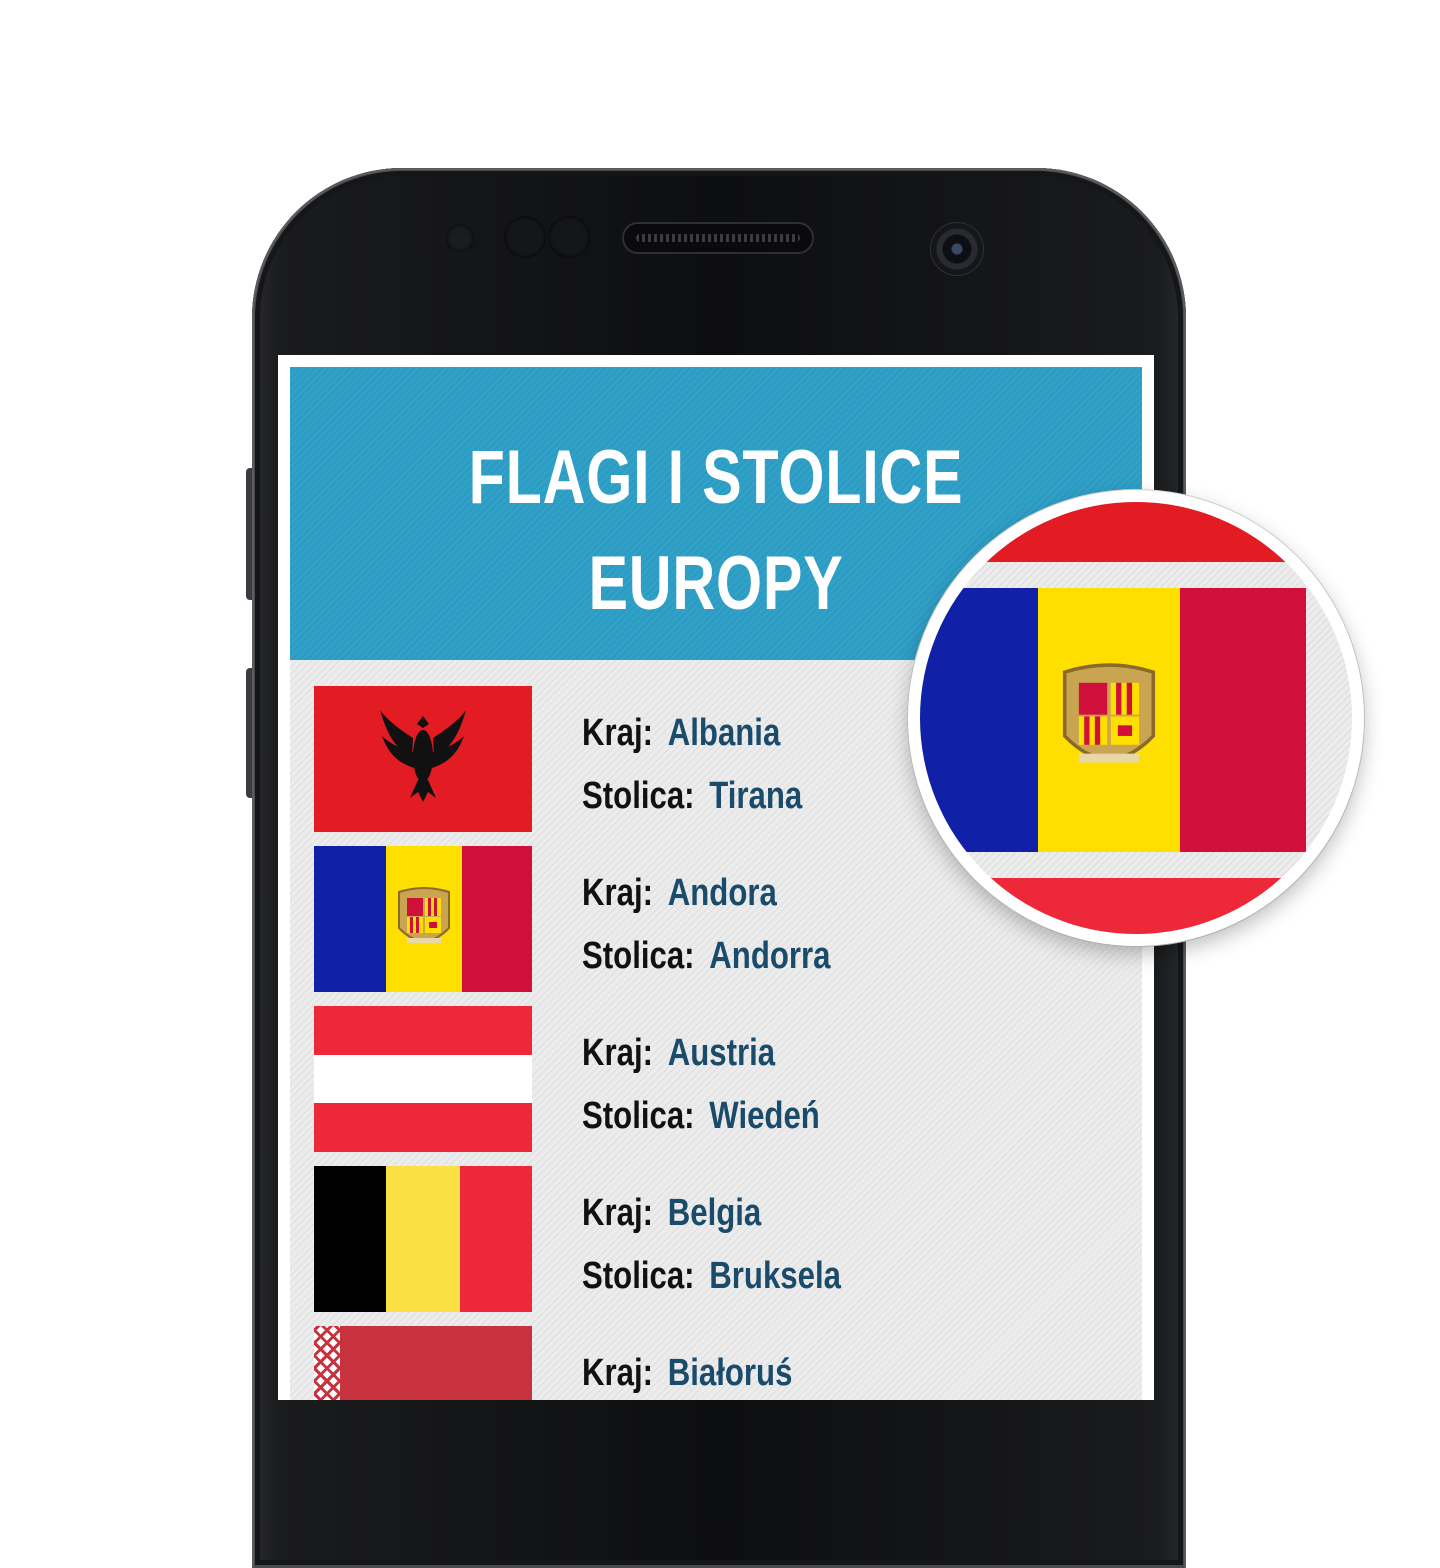  I want to click on list-item: Kraj: Belgia Stolica: Bruksela, so click(724, 1239).